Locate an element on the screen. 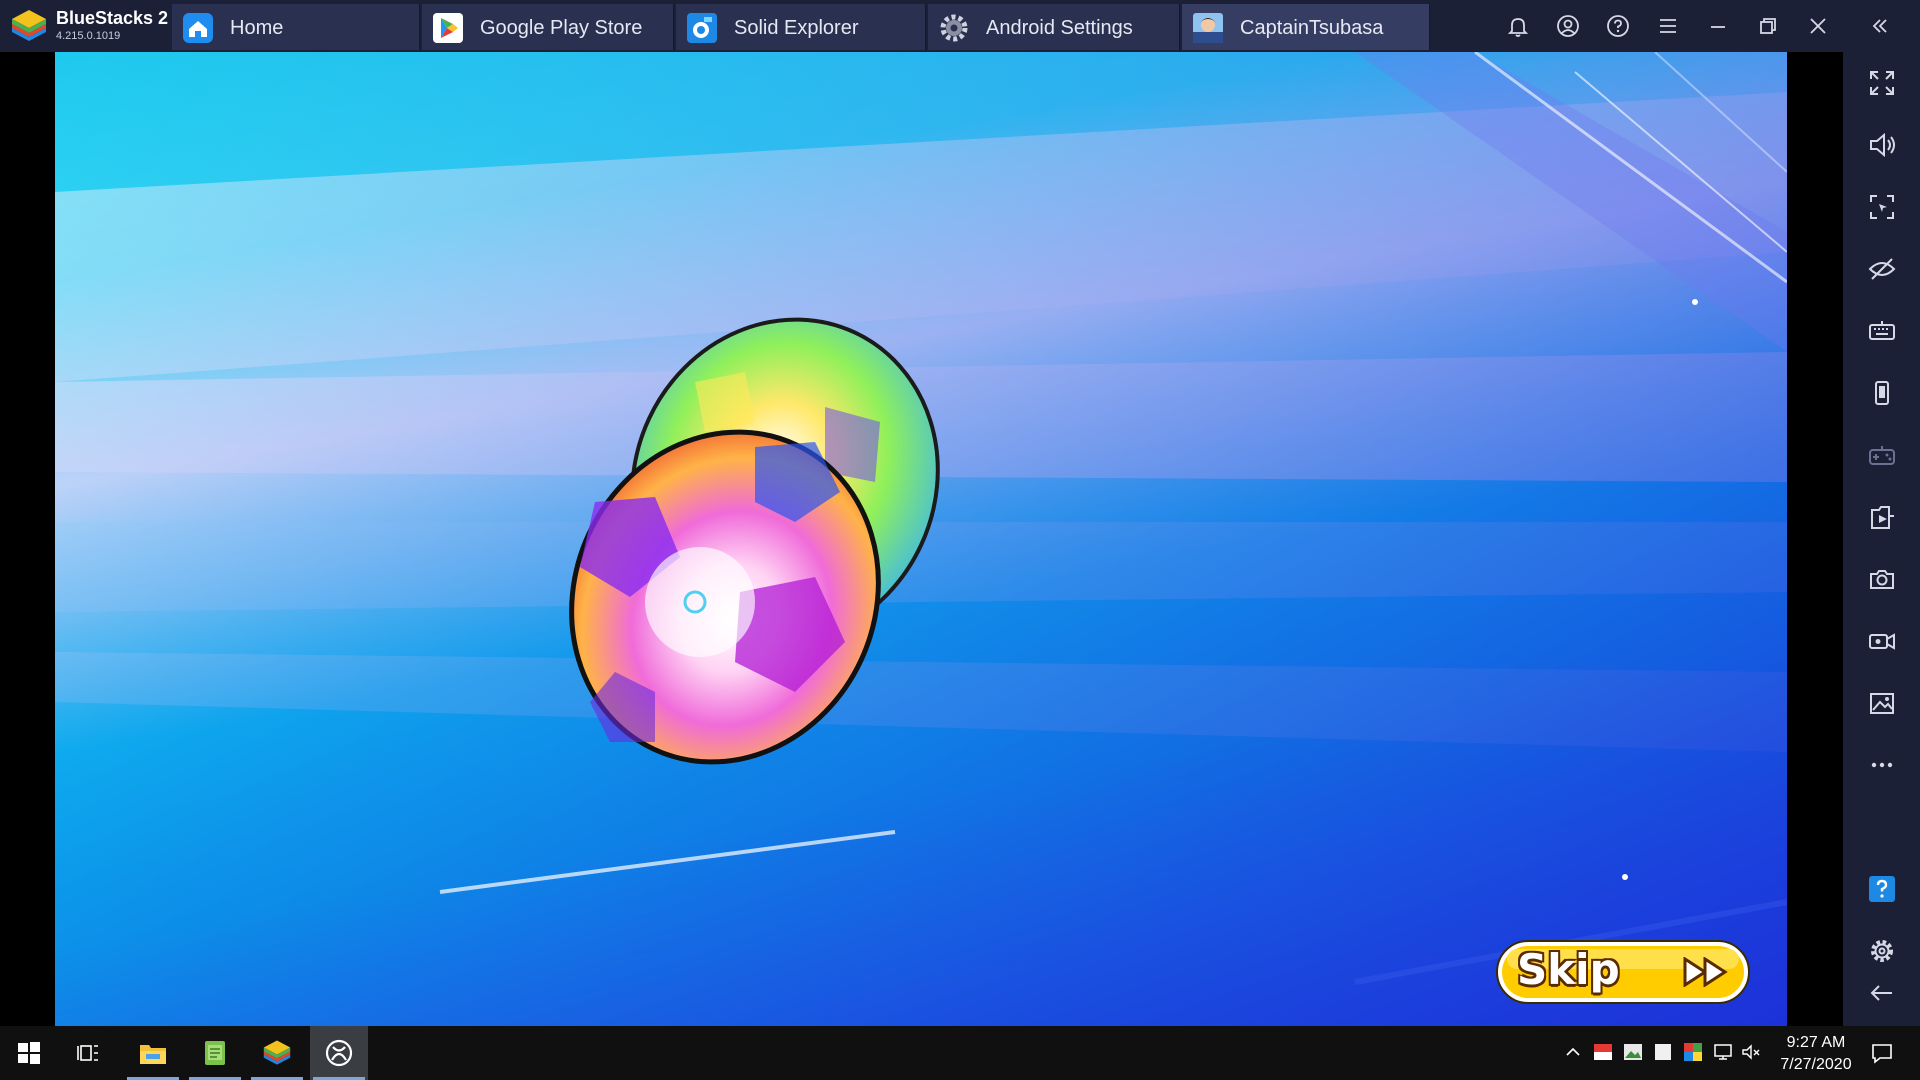 The image size is (1920, 1080). media-gallery-icon is located at coordinates (1882, 703).